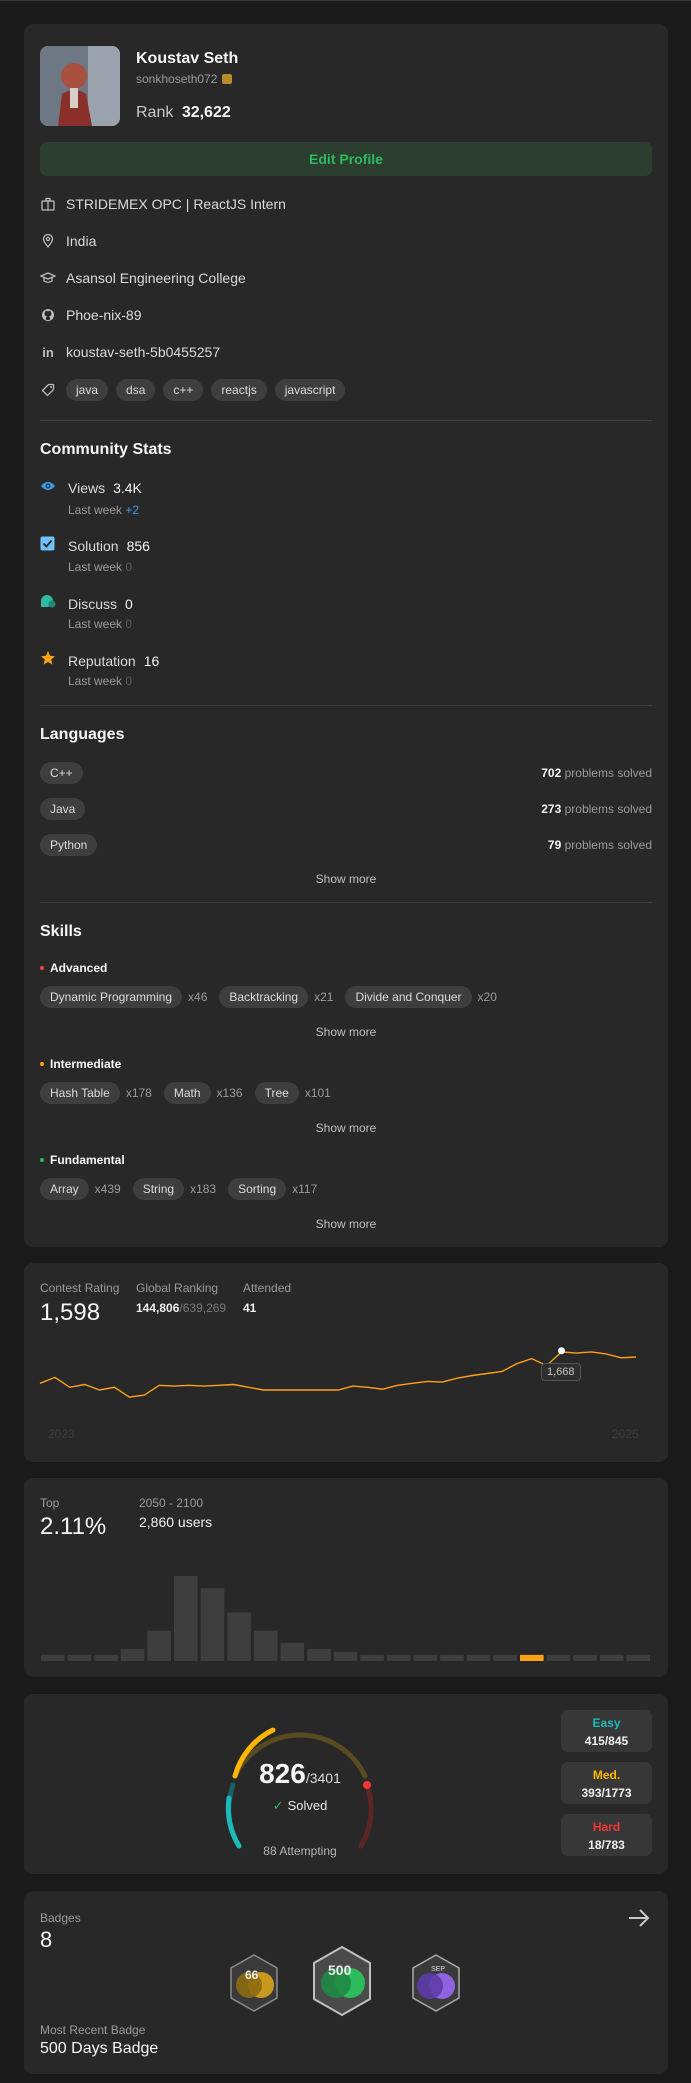 The height and width of the screenshot is (2083, 691). I want to click on language-count: 273, so click(551, 809).